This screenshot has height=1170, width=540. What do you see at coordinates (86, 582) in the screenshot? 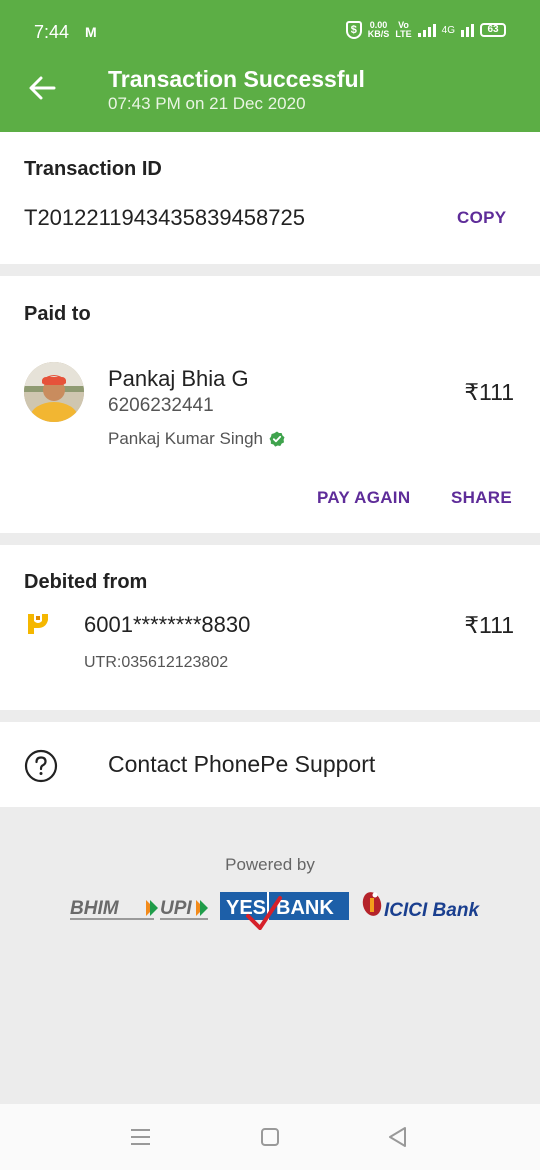
I see `debited-from-label: Debited from` at bounding box center [86, 582].